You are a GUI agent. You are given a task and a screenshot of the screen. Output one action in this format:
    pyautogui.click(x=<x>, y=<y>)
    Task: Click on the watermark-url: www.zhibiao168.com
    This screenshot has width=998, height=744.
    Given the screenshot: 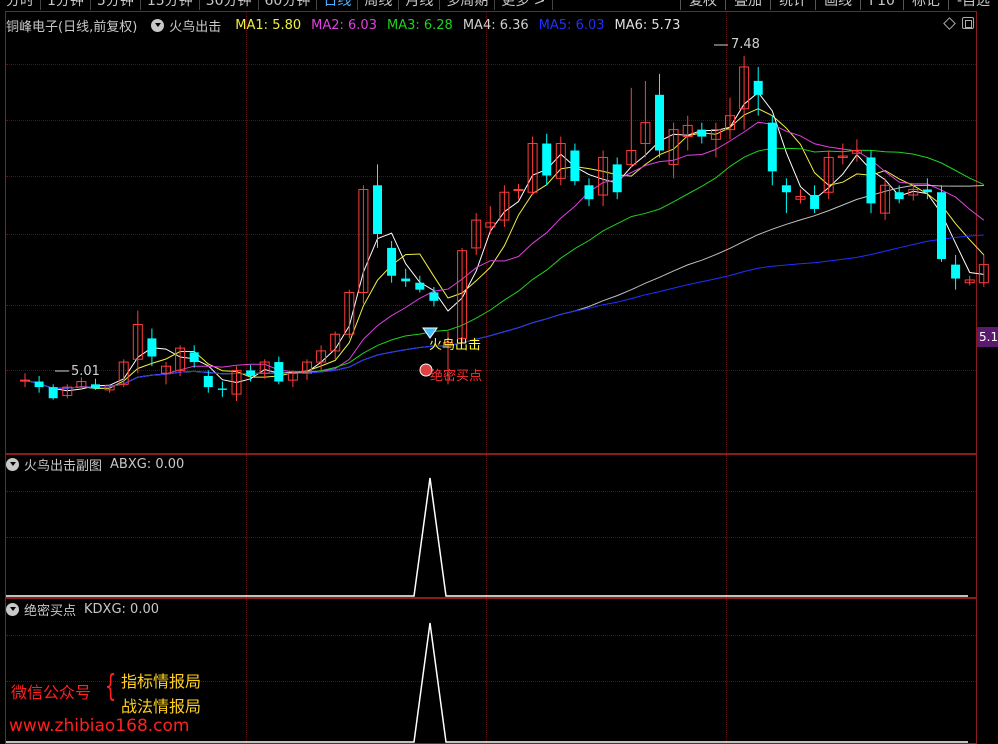 What is the action you would take?
    pyautogui.click(x=99, y=726)
    